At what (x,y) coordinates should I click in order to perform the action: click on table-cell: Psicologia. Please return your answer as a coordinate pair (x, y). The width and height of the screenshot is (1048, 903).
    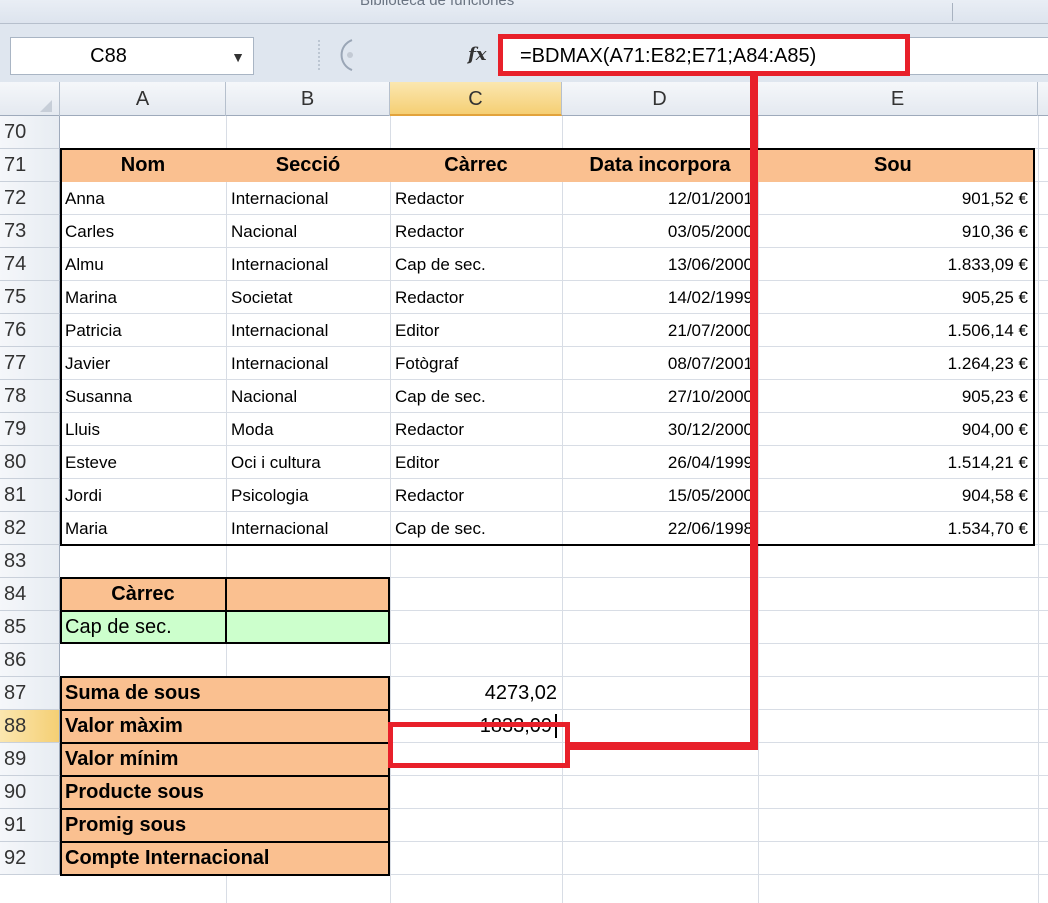
    Looking at the image, I should click on (308, 495).